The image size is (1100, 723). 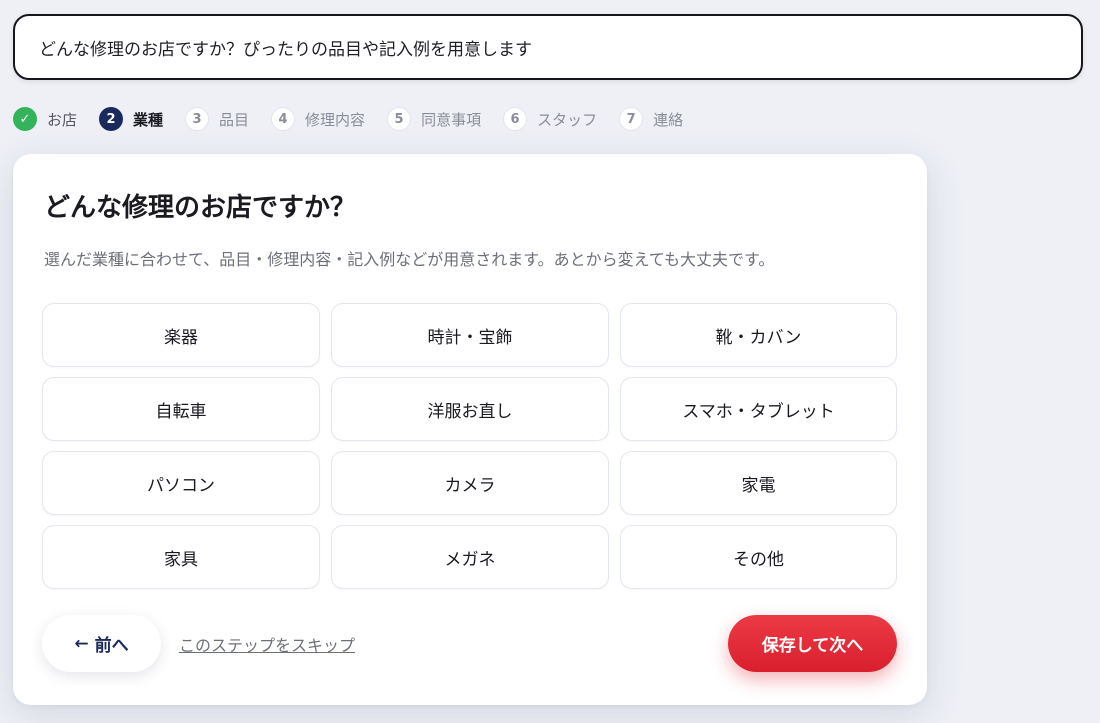 What do you see at coordinates (758, 409) in the screenshot?
I see `option-smartphones-tablets: スマホ・タブレット` at bounding box center [758, 409].